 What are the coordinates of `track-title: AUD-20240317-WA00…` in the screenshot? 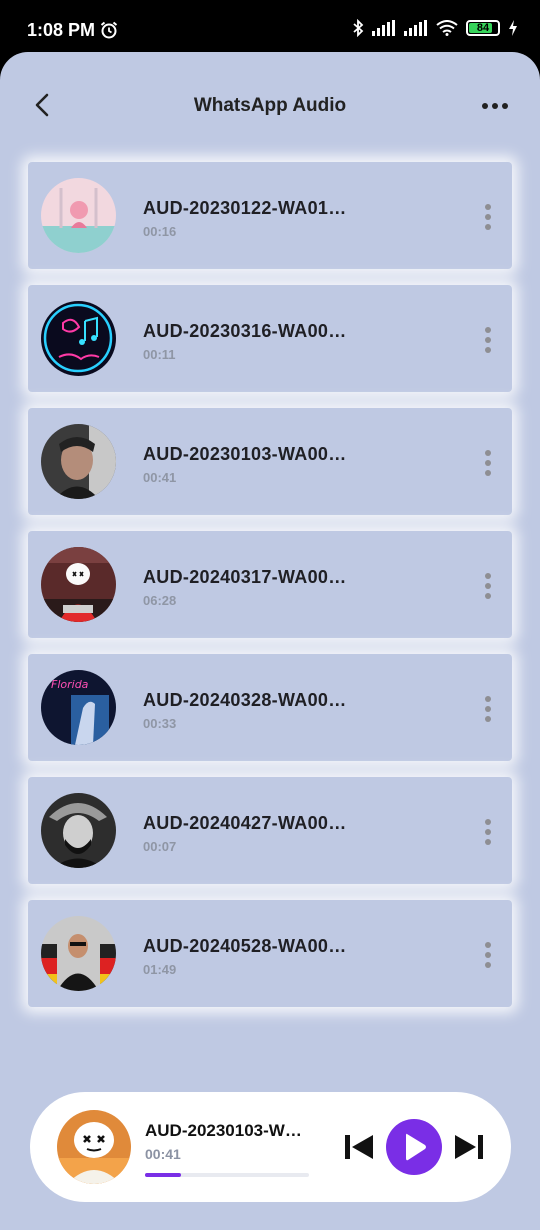 It's located at (245, 577).